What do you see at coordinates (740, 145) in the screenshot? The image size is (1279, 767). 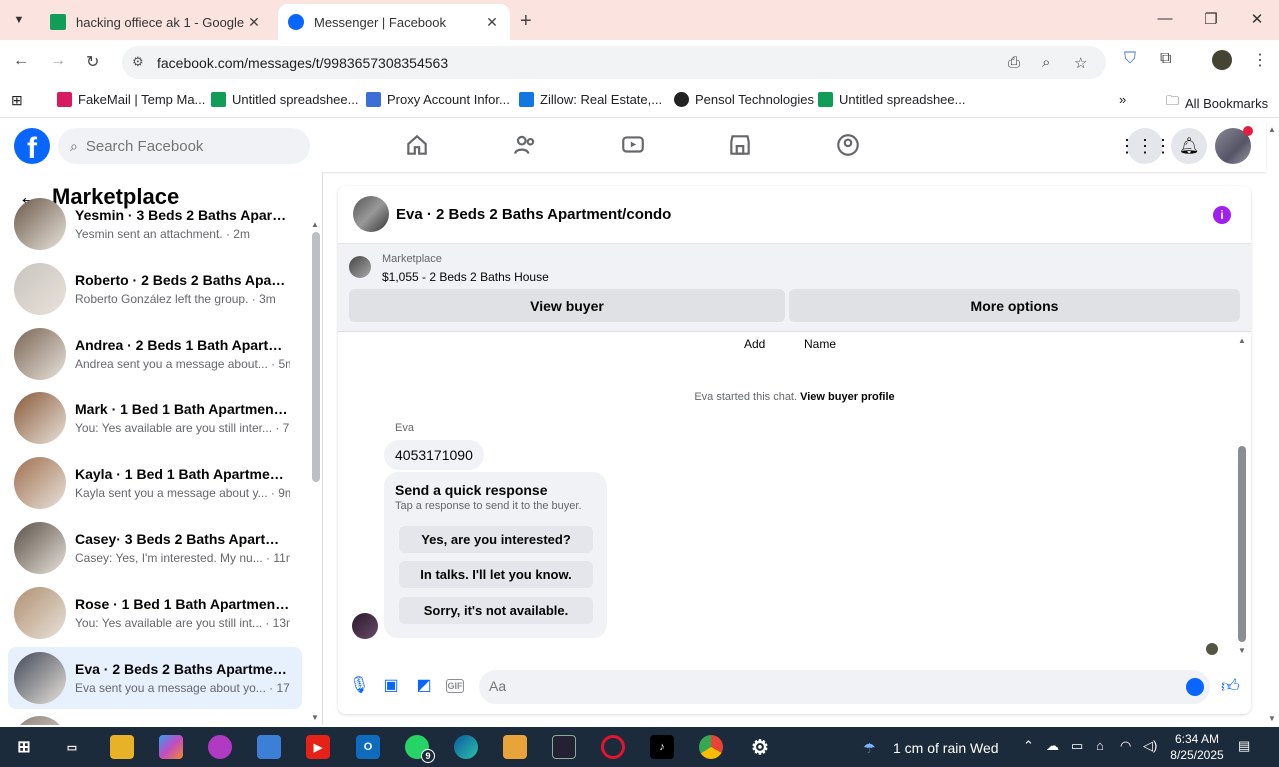 I see `marketplace-icon` at bounding box center [740, 145].